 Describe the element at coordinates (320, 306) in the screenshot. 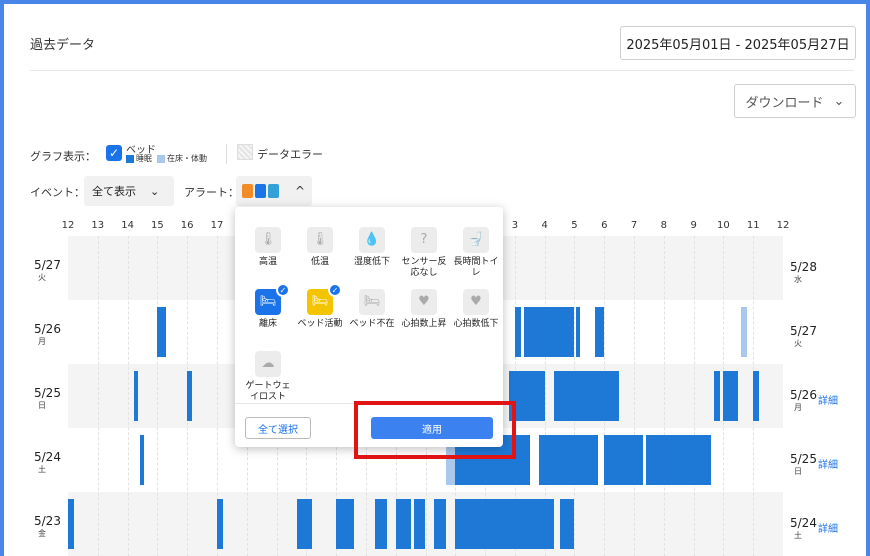

I see `alert-option: 🛏 ✓ ベッド活動` at that location.